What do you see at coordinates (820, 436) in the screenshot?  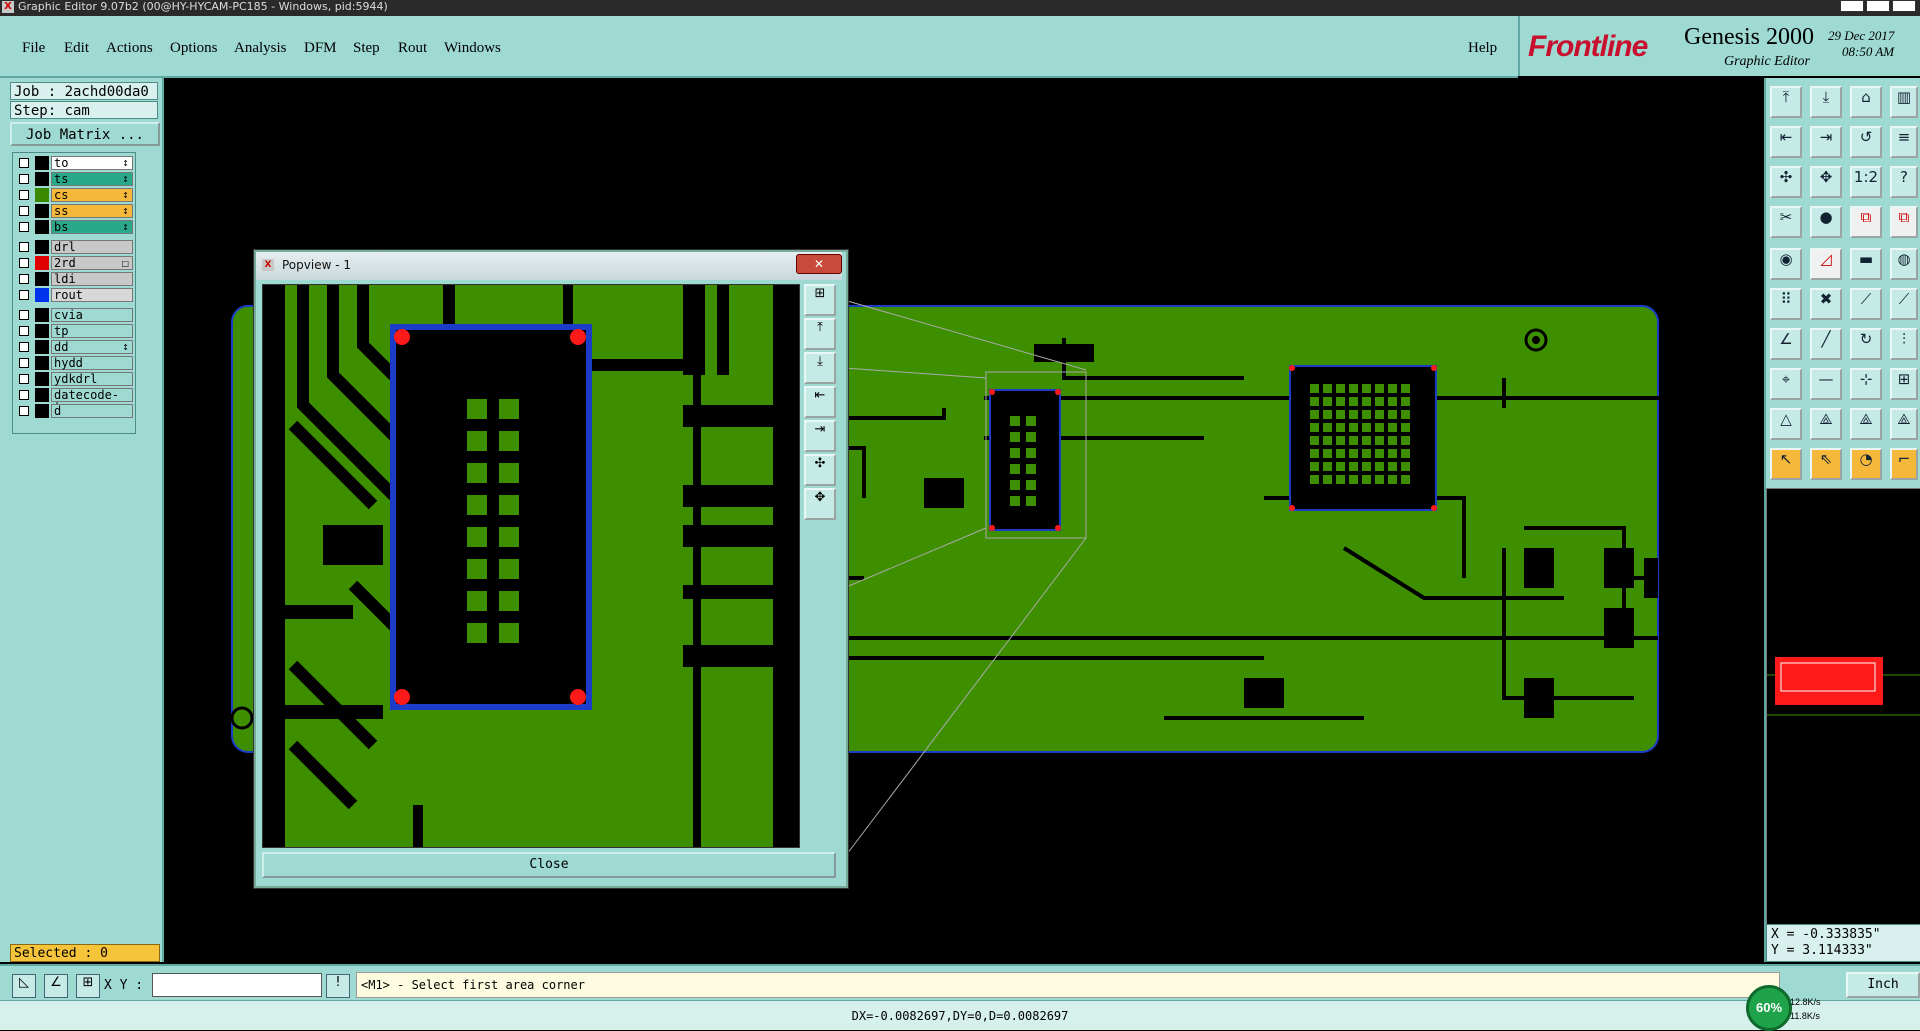 I see `popview-right-icon: ⇥` at bounding box center [820, 436].